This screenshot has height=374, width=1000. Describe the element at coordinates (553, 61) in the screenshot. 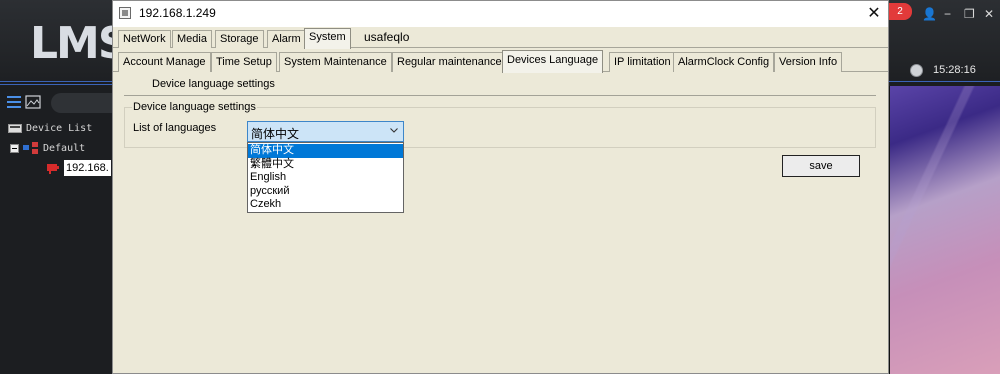

I see `tab-devices-language: Devices Language` at that location.